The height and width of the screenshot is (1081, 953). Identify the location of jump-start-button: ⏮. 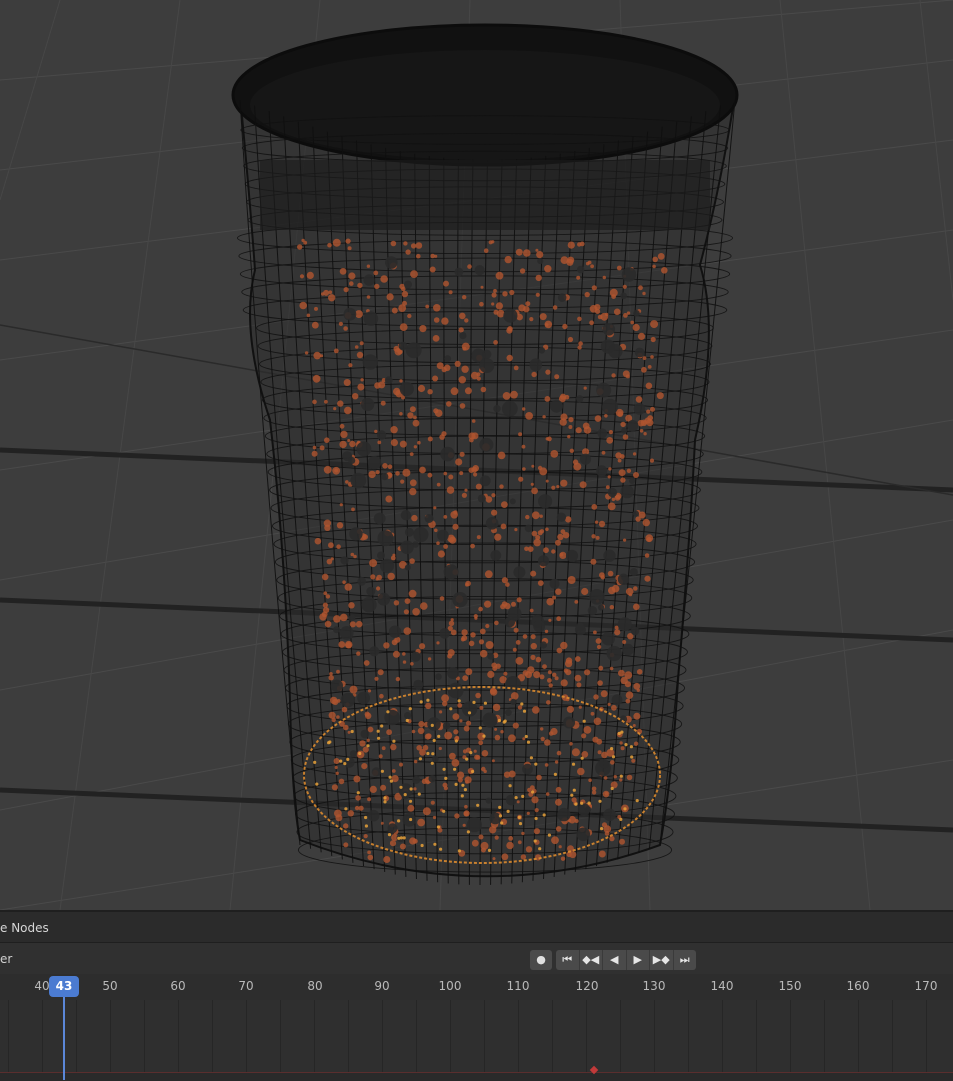
(568, 960).